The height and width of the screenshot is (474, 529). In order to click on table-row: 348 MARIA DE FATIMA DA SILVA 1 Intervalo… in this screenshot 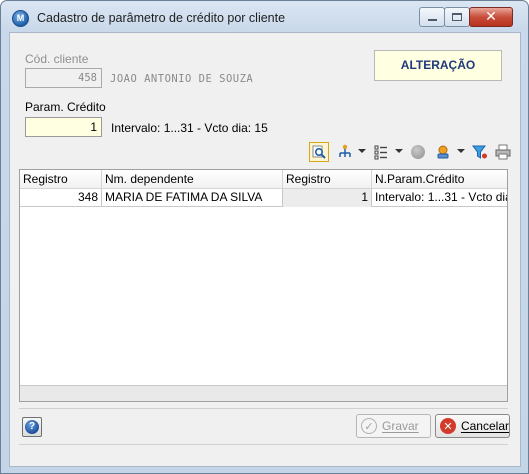, I will do `click(263, 198)`.